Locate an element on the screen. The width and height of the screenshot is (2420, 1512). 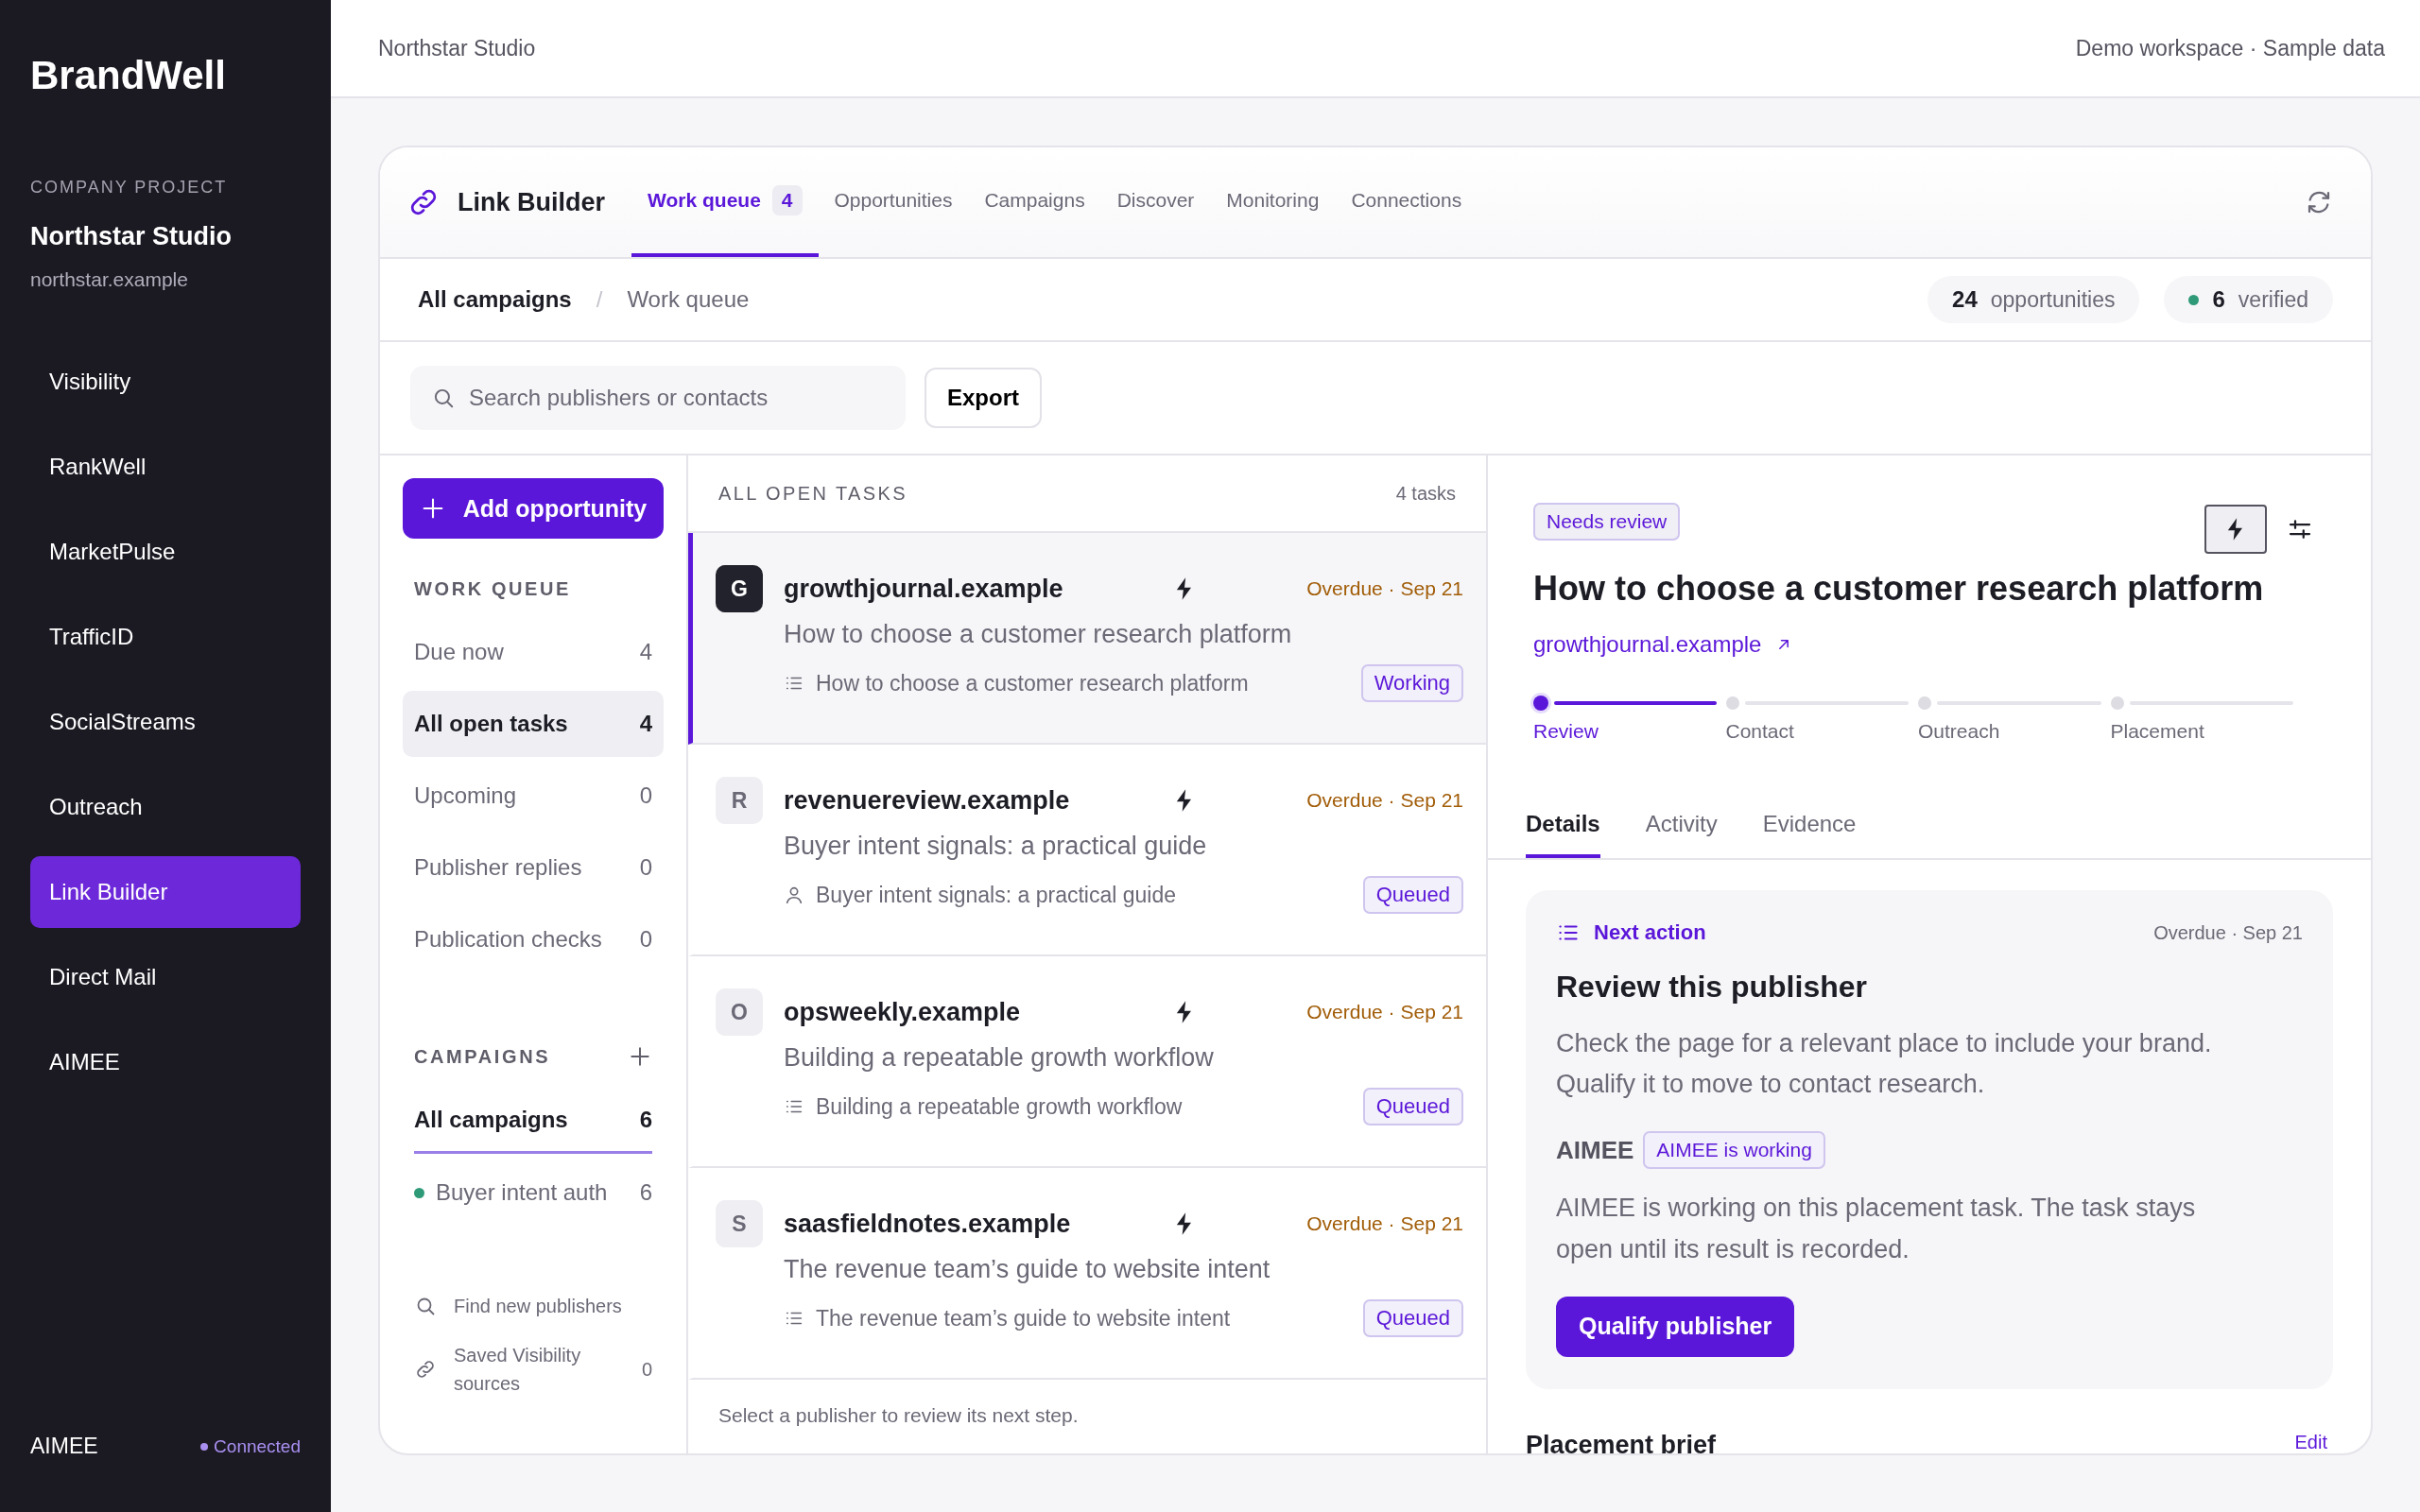
detail-tab: Evidence is located at coordinates (1809, 834).